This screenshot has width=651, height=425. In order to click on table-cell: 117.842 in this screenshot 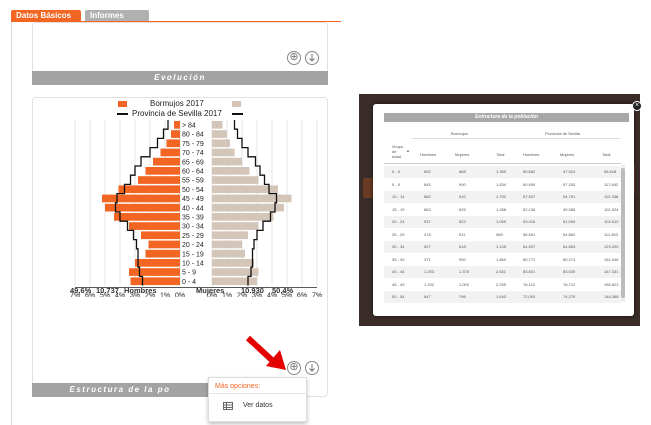, I will do `click(611, 184)`.